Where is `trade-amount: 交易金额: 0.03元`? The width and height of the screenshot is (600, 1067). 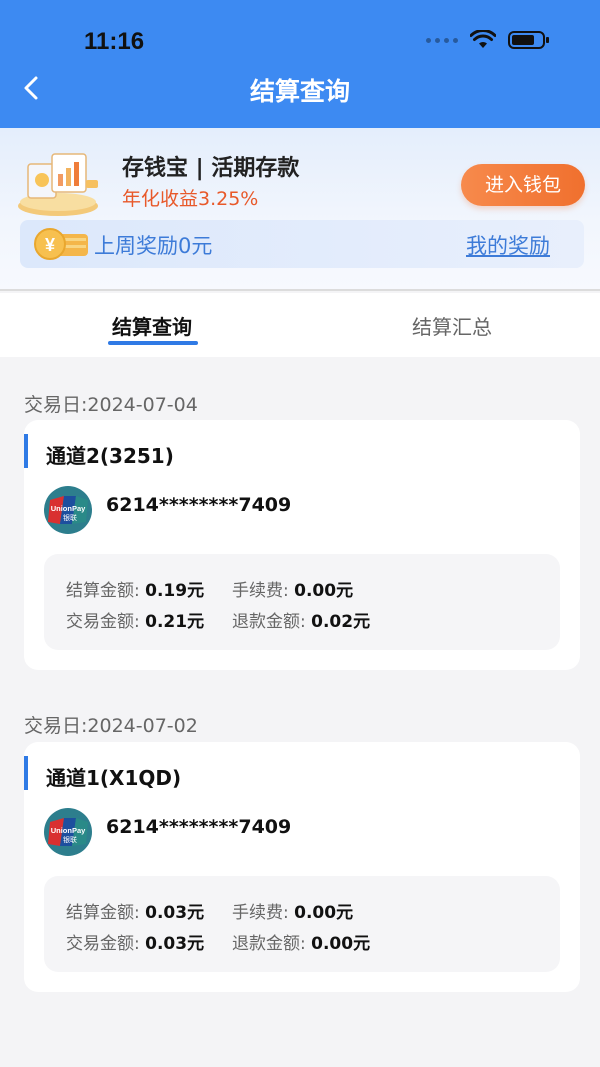
trade-amount: 交易金额: 0.03元 is located at coordinates (135, 941).